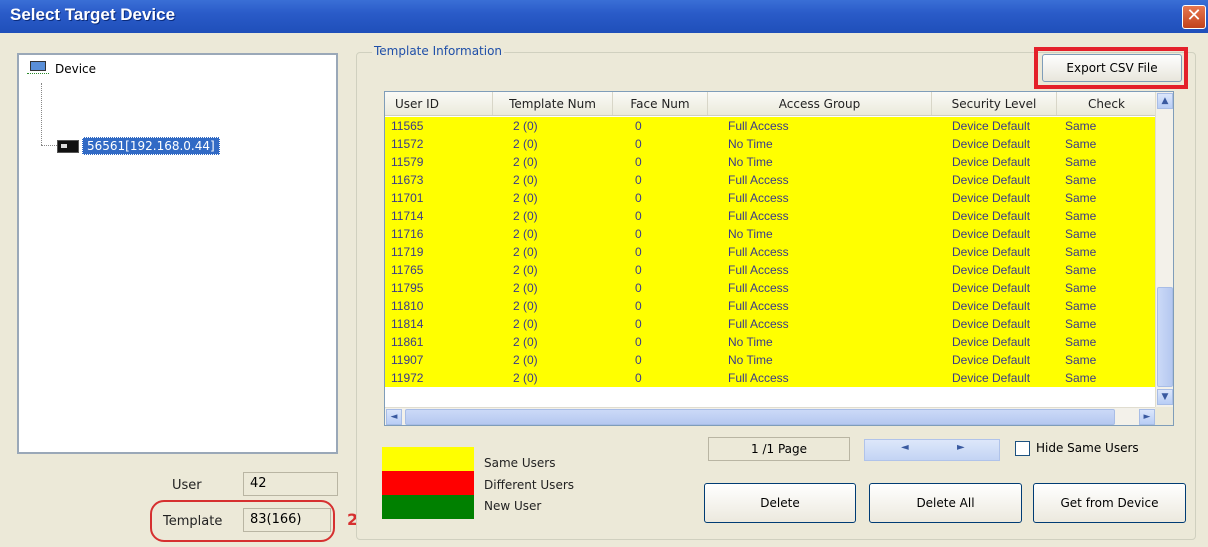  What do you see at coordinates (553, 103) in the screenshot?
I see `column-header: Template Num` at bounding box center [553, 103].